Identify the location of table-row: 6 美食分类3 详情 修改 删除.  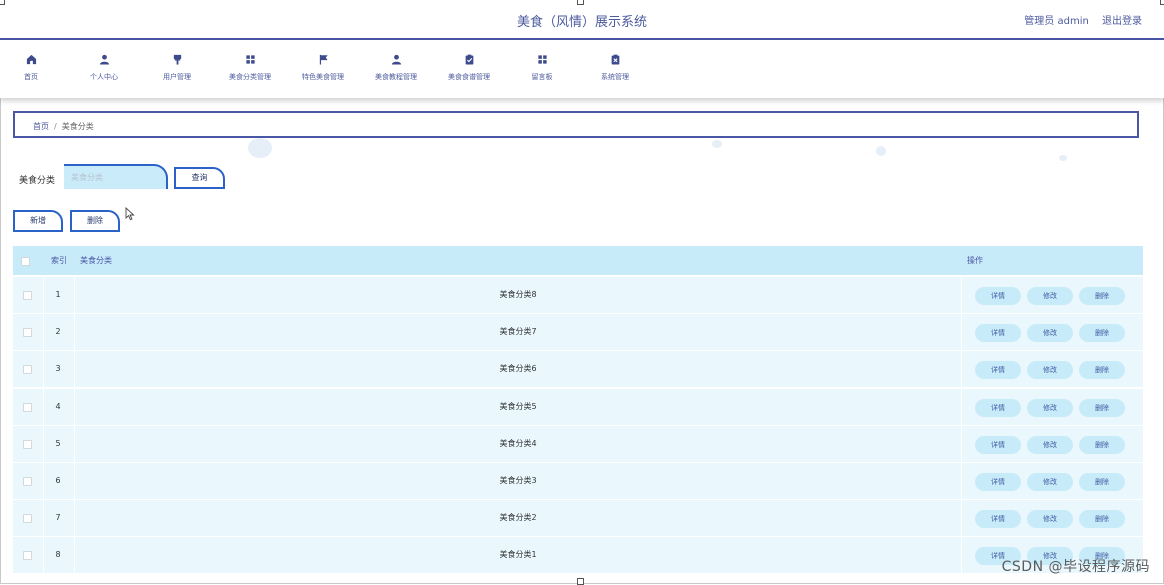
(578, 480).